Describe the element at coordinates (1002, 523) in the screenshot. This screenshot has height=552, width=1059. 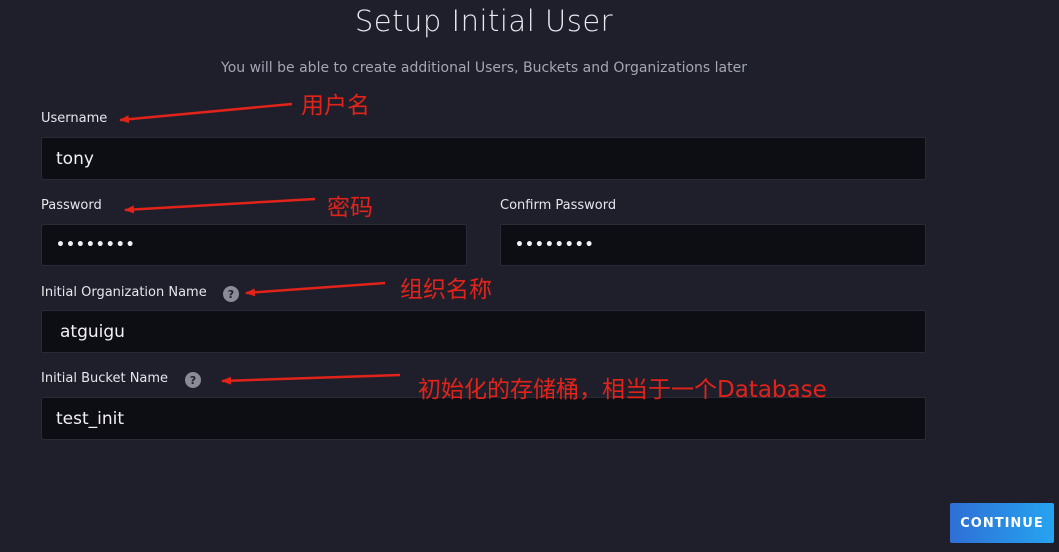
I see `continue-button: CONTINUE` at that location.